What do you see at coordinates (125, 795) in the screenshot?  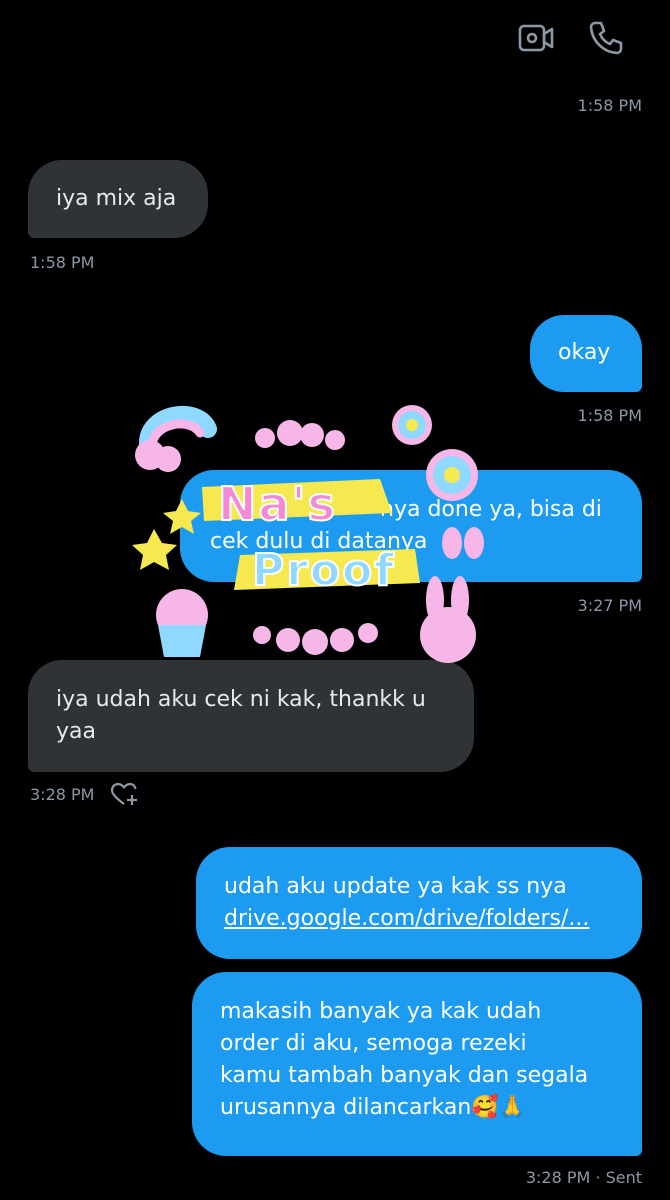 I see `heart-plus-icon` at bounding box center [125, 795].